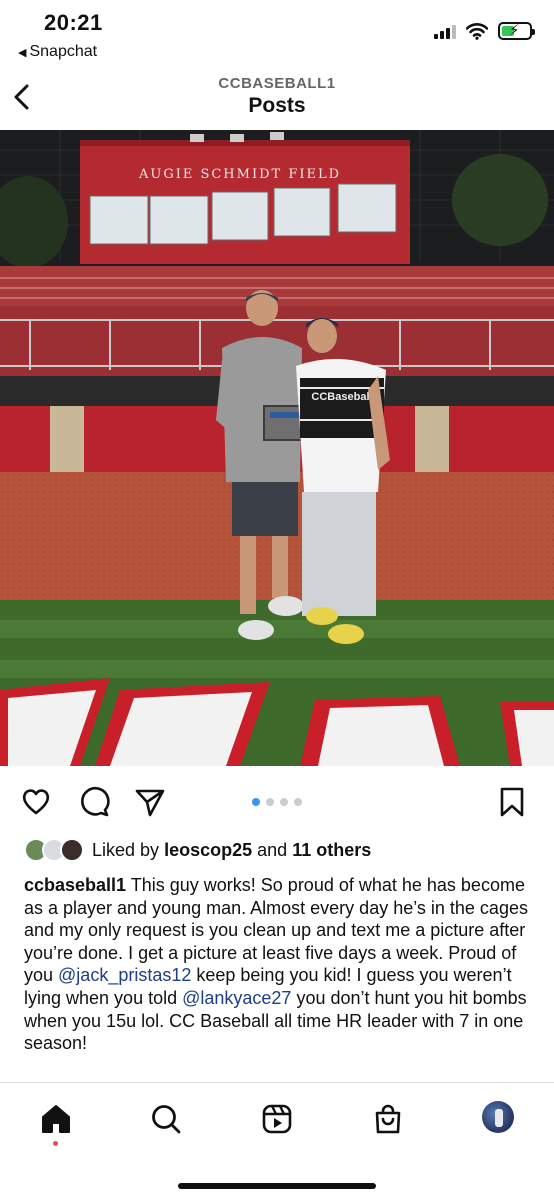 The height and width of the screenshot is (1200, 554). I want to click on back-triangle-icon: ◀, so click(22, 53).